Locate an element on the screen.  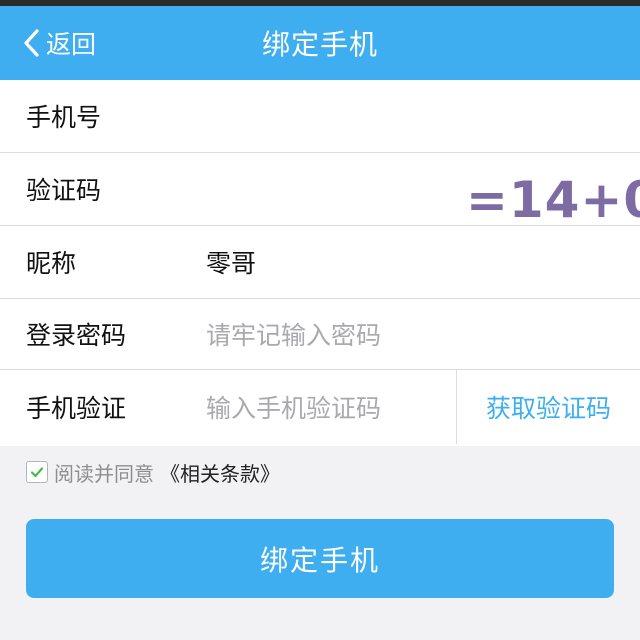
phone-row: 手机号 is located at coordinates (320, 116).